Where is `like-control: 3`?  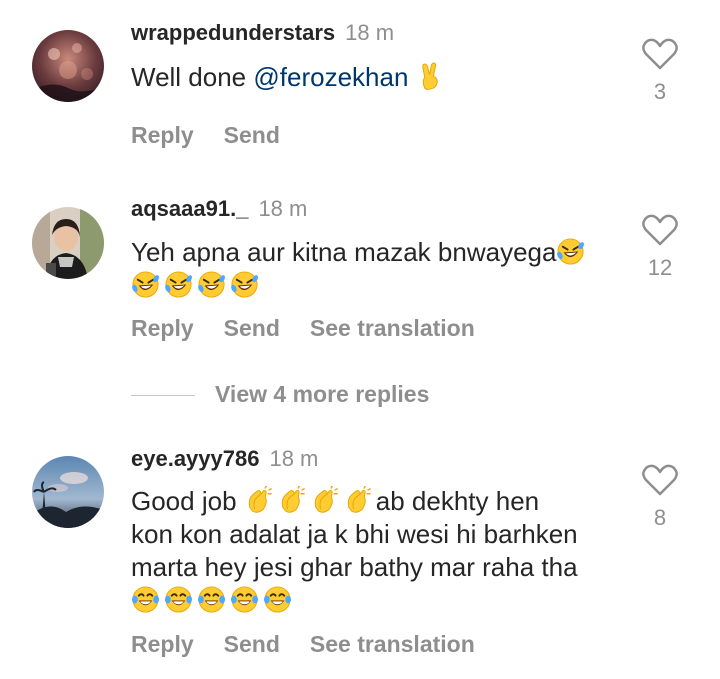 like-control: 3 is located at coordinates (660, 71).